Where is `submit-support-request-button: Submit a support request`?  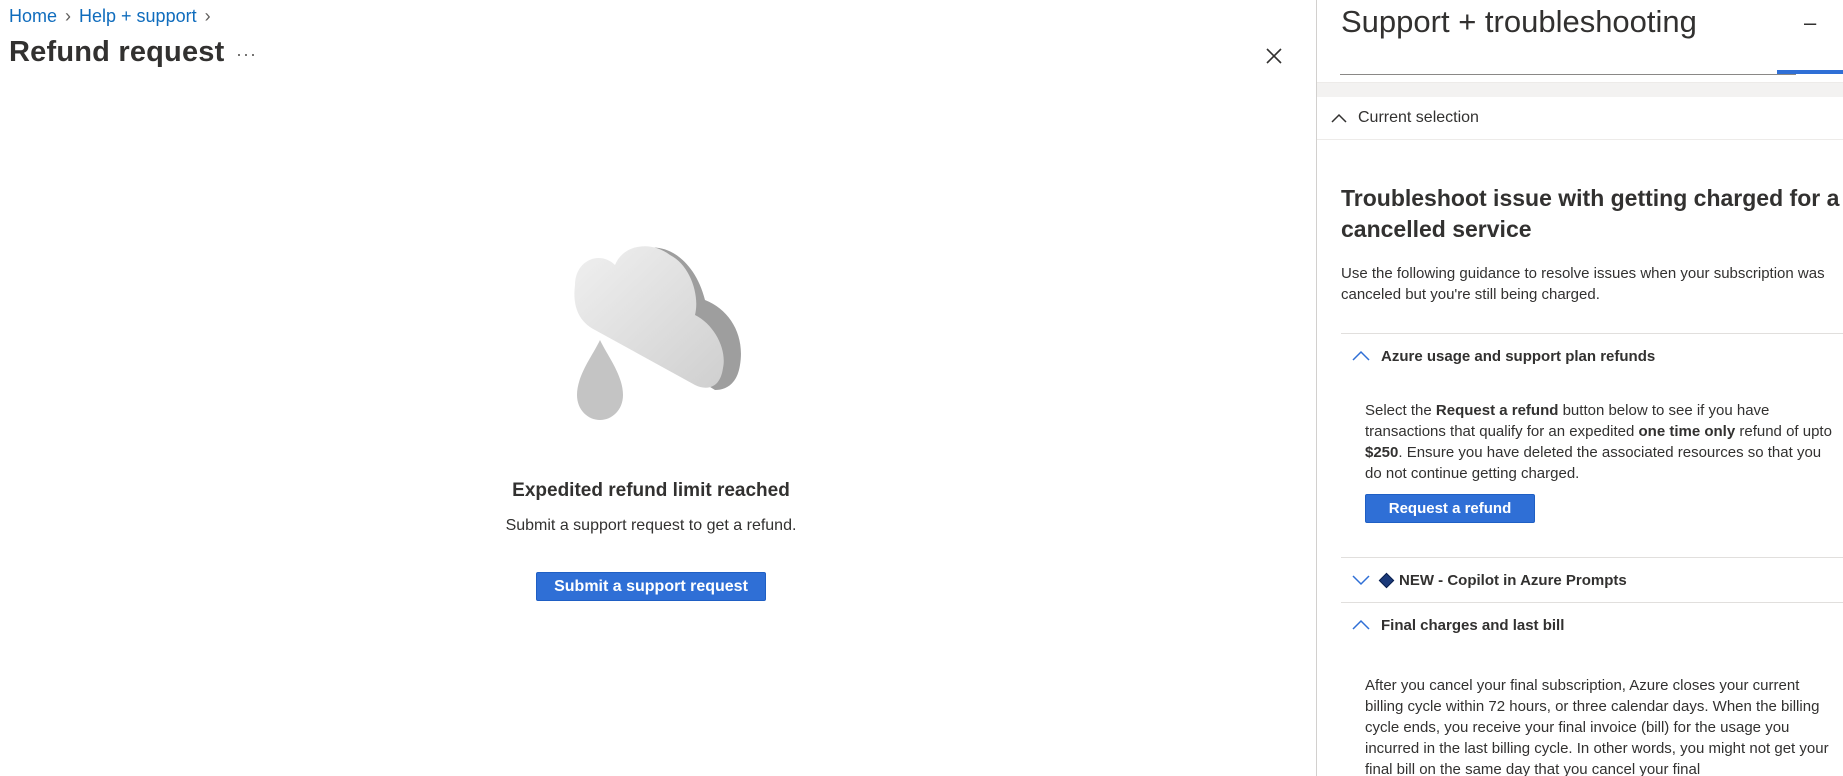
submit-support-request-button: Submit a support request is located at coordinates (651, 586).